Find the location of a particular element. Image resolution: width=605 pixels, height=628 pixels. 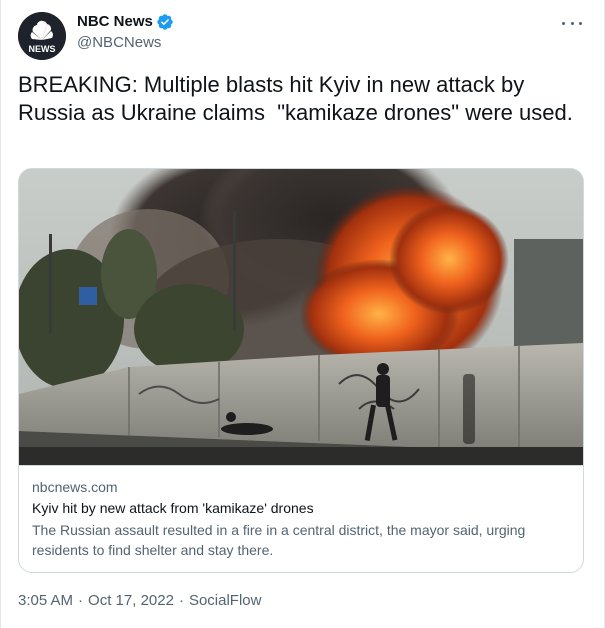

tweet-meta: 3:05 AM · Oct 17, 2022 · SocialFlow is located at coordinates (139, 601).